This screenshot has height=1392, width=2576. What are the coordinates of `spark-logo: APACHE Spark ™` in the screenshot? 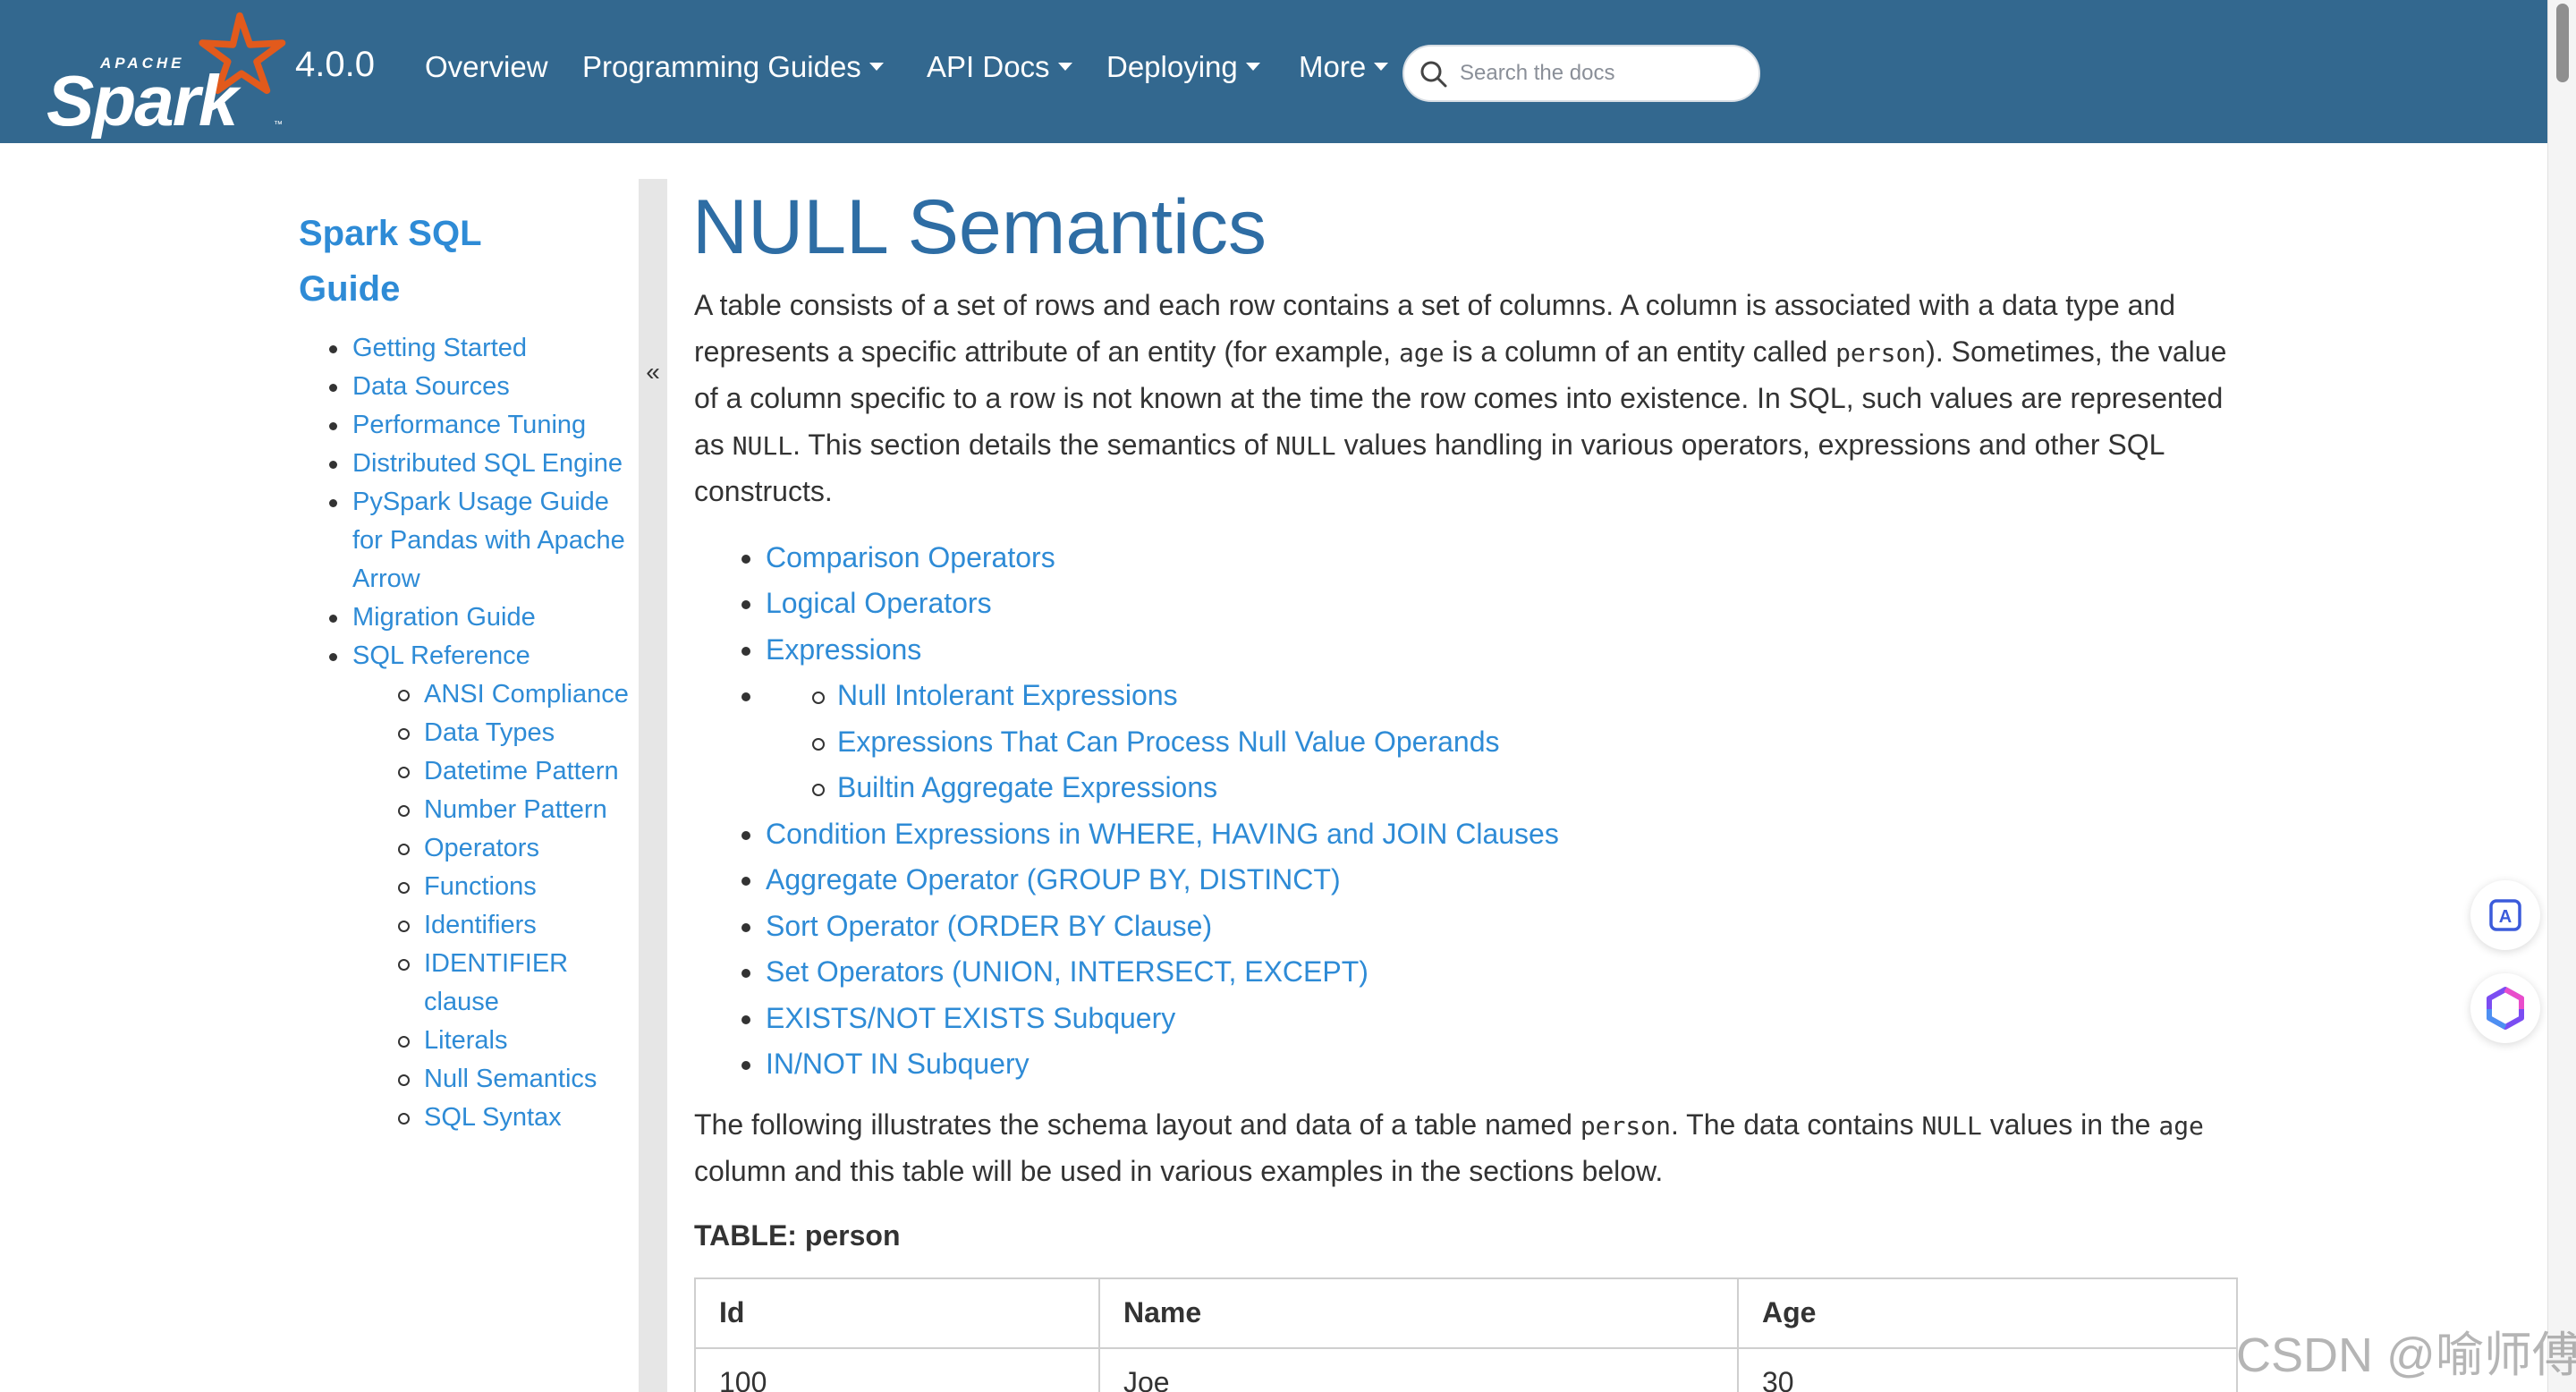 It's located at (170, 74).